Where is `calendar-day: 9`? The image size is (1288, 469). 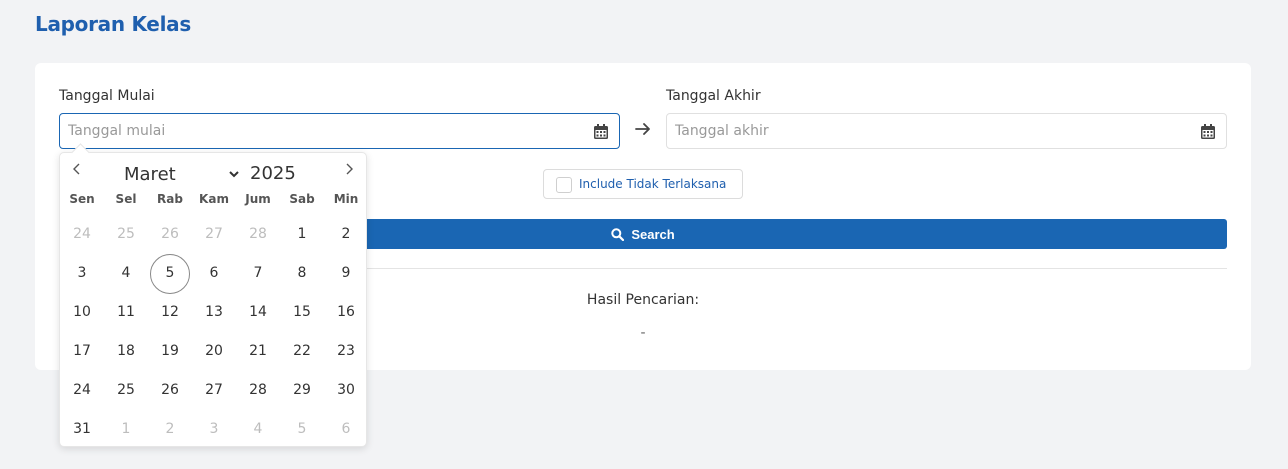 calendar-day: 9 is located at coordinates (346, 273).